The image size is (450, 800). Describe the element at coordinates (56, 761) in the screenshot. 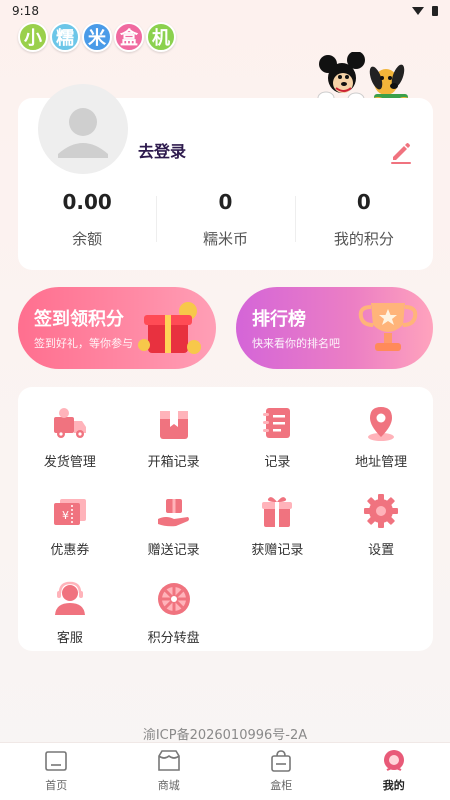

I see `home-icon` at that location.